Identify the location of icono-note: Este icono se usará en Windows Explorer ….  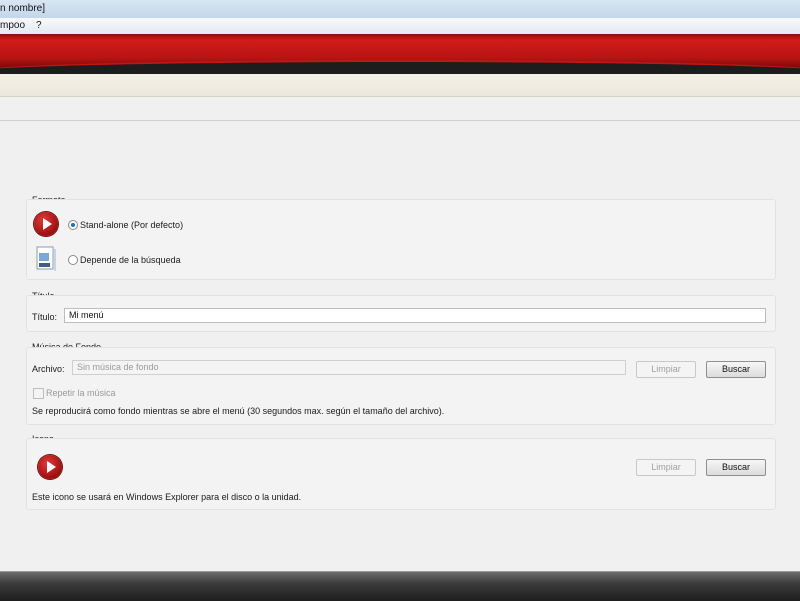
(167, 497).